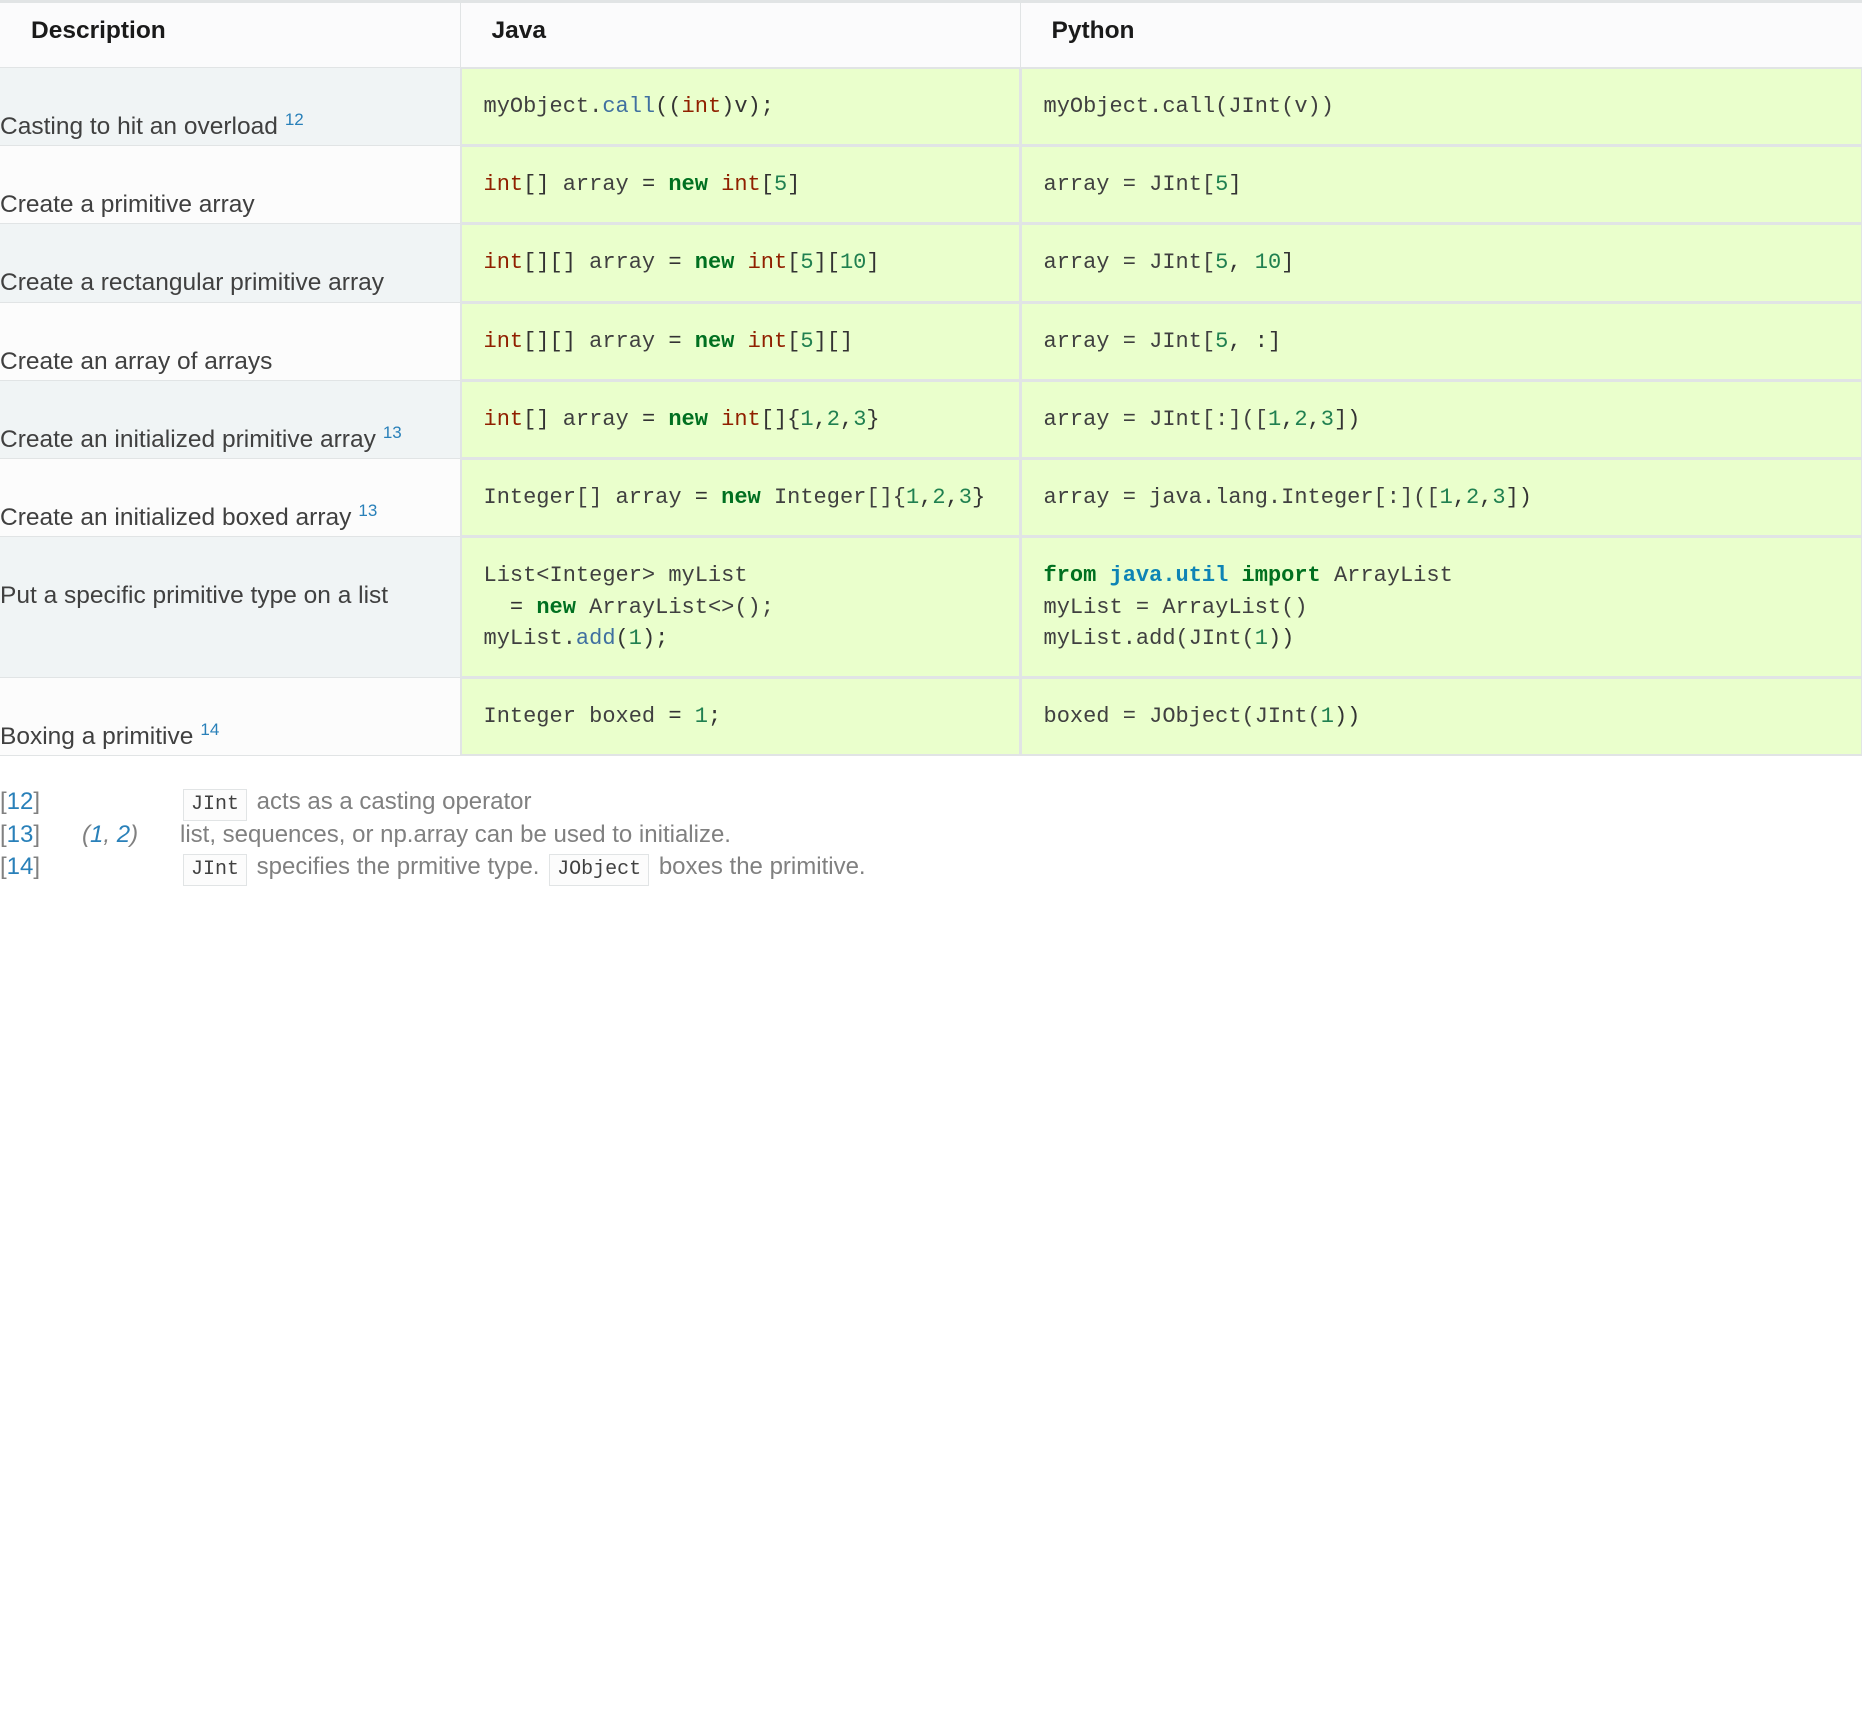 Image resolution: width=1862 pixels, height=1727 pixels. Describe the element at coordinates (826, 263) in the screenshot. I see `code-token: ][` at that location.